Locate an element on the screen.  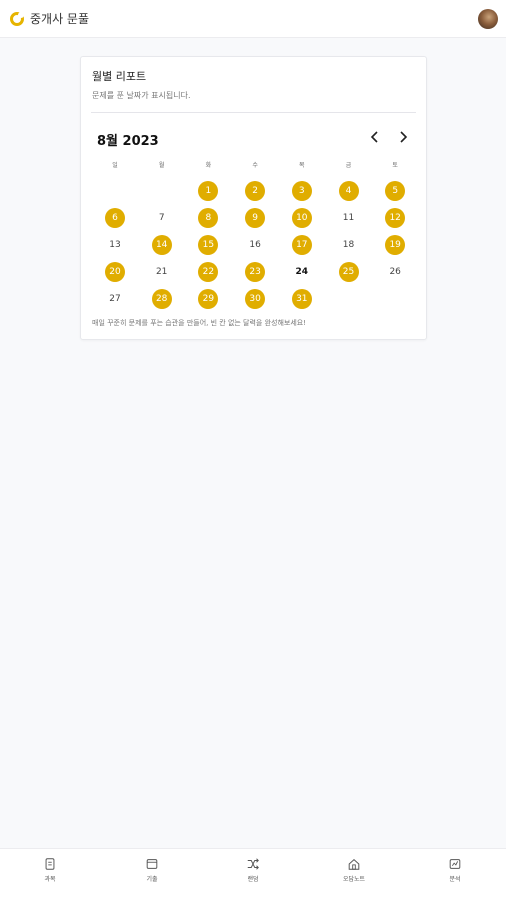
calendar-day: 31 is located at coordinates (301, 299).